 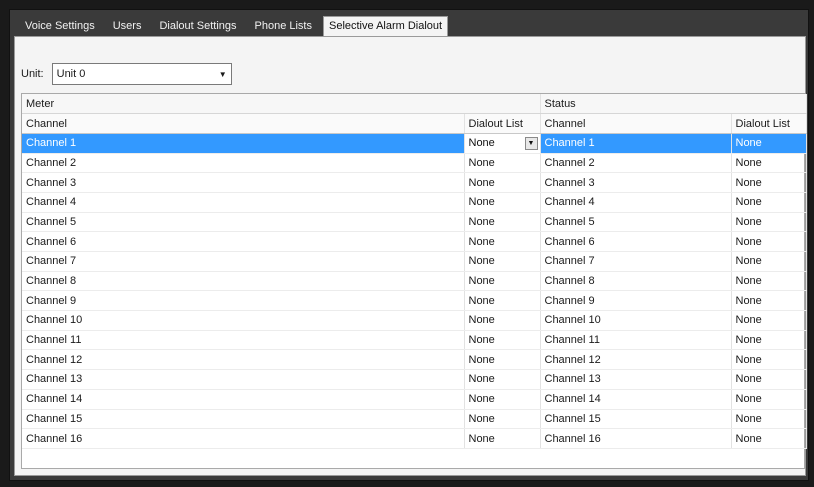 What do you see at coordinates (197, 26) in the screenshot?
I see `tab-dialout-settings: Dialout Settings` at bounding box center [197, 26].